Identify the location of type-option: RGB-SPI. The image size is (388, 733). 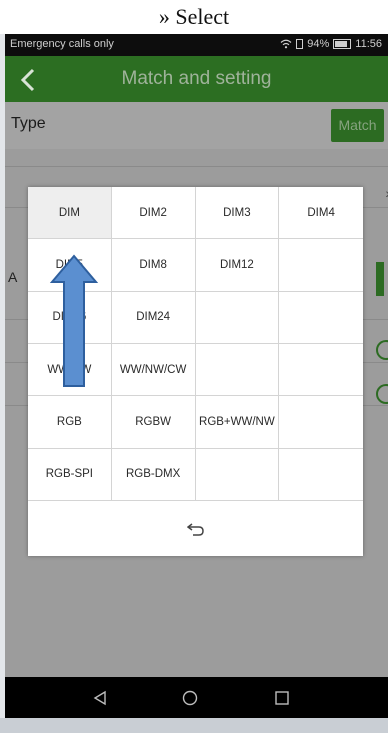
(70, 474).